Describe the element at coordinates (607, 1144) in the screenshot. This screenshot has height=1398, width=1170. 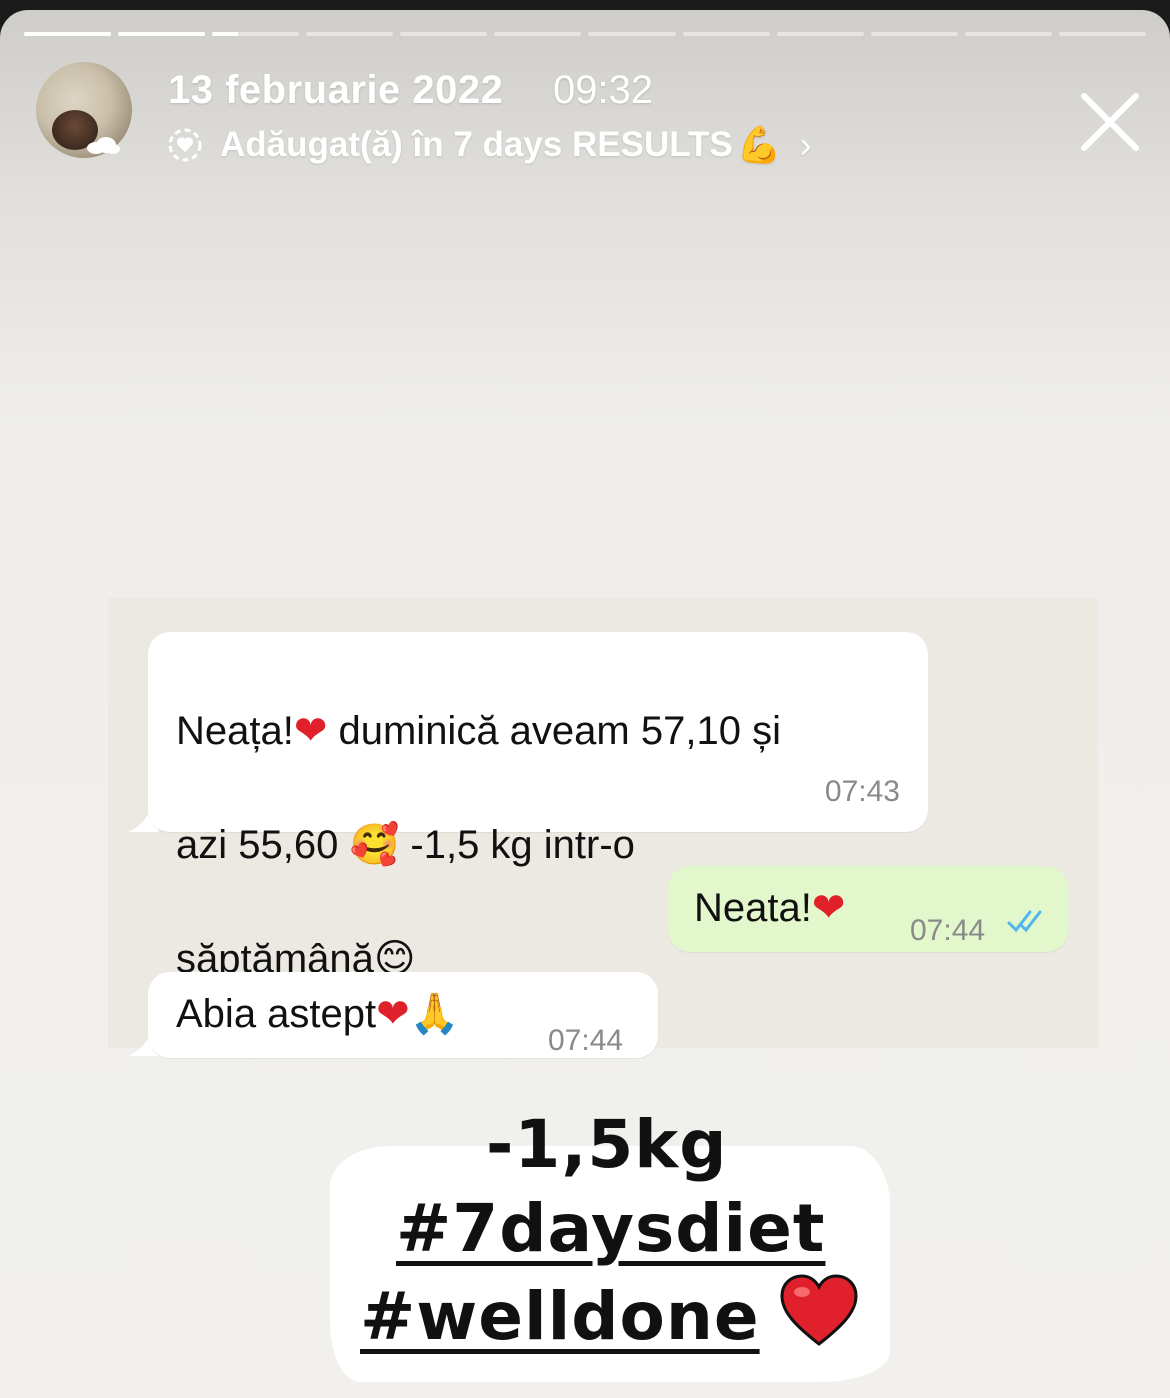
I see `sticker-weight-text: -1,5kg` at that location.